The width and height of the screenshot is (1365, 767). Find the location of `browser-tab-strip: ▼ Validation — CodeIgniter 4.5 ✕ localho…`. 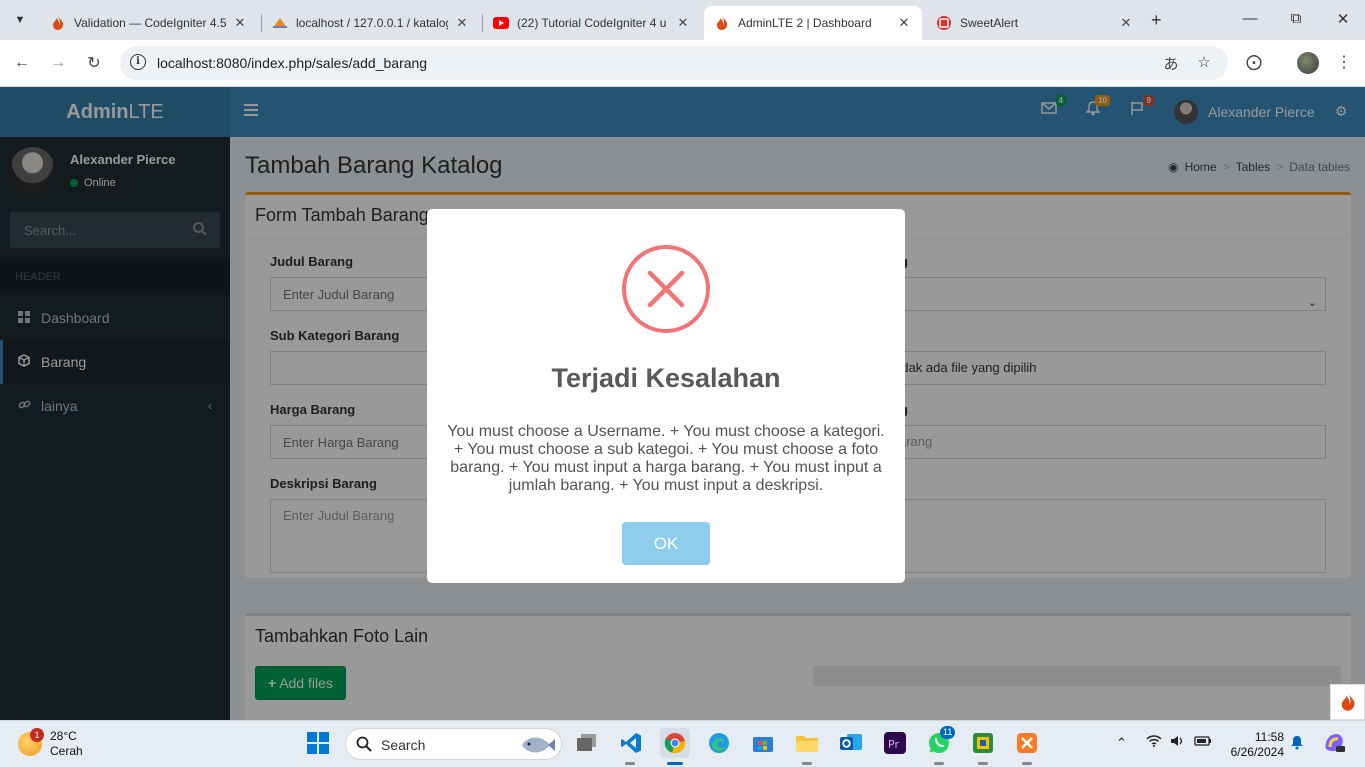

browser-tab-strip: ▼ Validation — CodeIgniter 4.5 ✕ localho… is located at coordinates (682, 20).